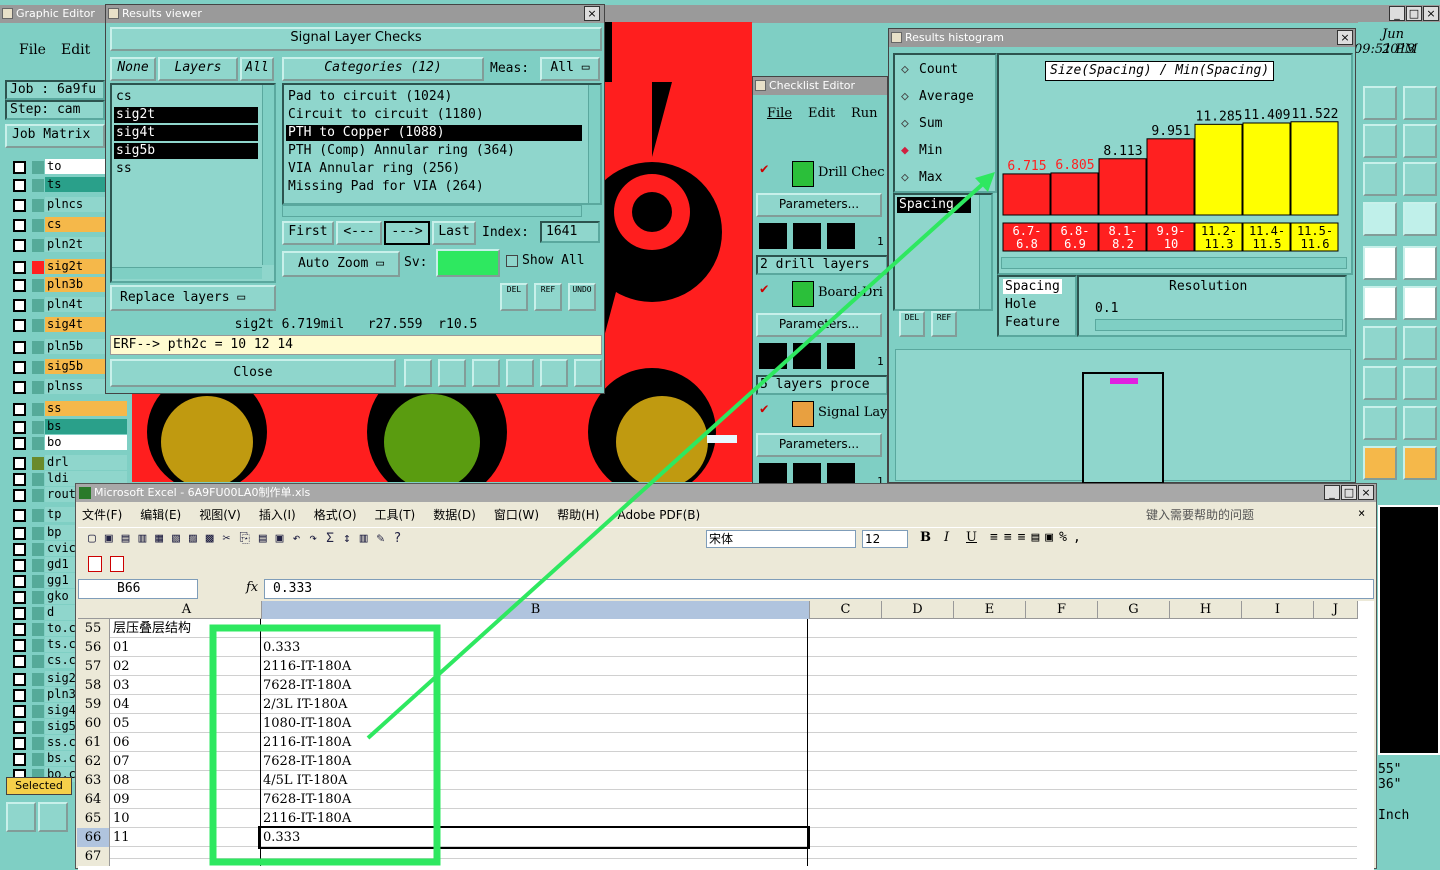 This screenshot has height=870, width=1440. What do you see at coordinates (946, 124) in the screenshot?
I see `hist-option-sum: ◇ Sum` at bounding box center [946, 124].